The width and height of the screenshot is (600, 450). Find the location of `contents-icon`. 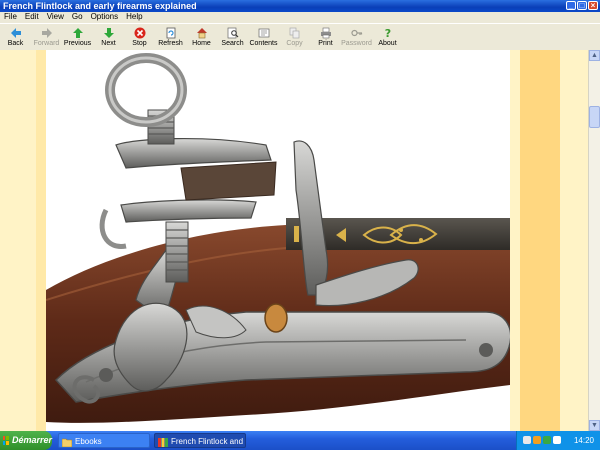

contents-icon is located at coordinates (264, 32).